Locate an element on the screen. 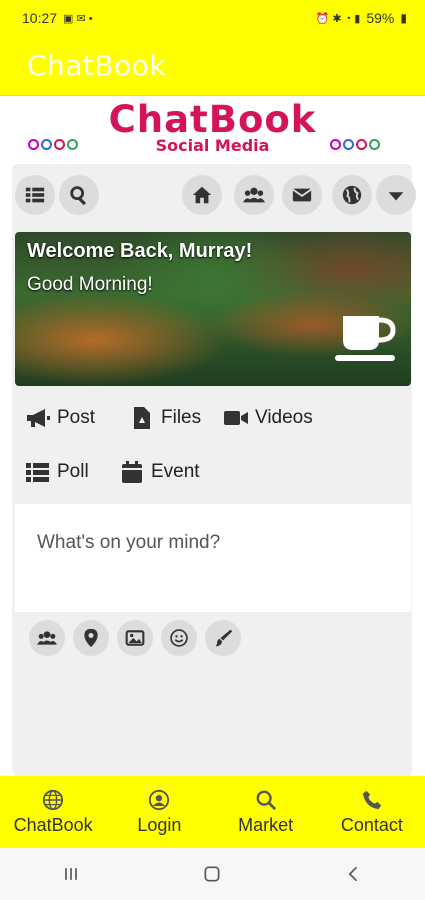  post-option: Post is located at coordinates (60, 418).